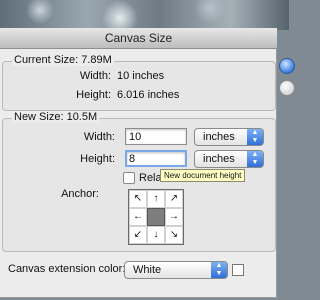 The height and width of the screenshot is (300, 320). I want to click on new-height-label: Height:, so click(97, 159).